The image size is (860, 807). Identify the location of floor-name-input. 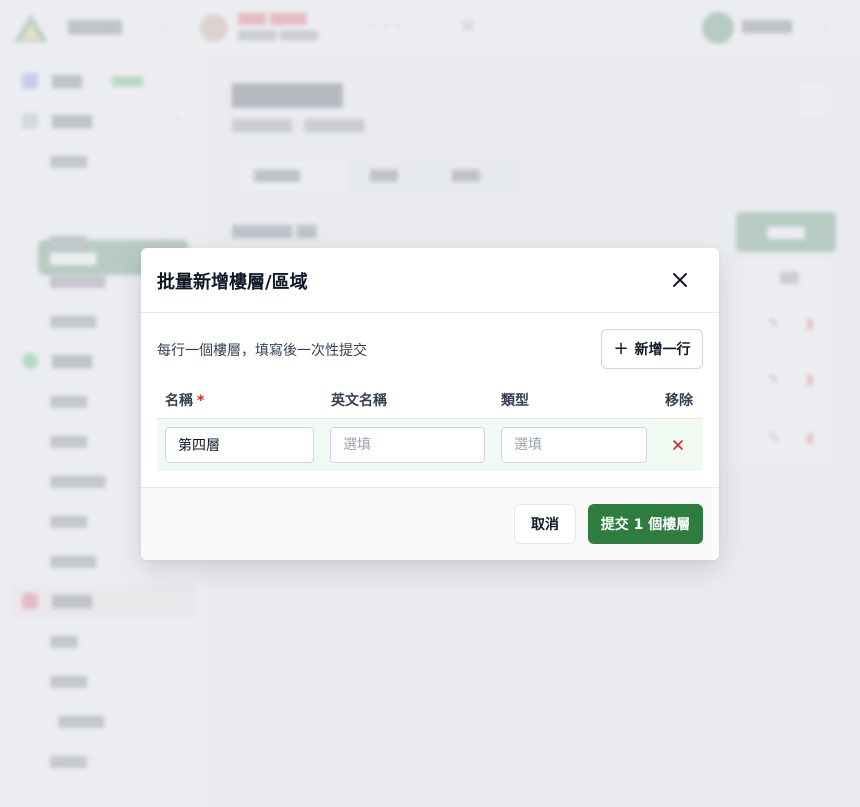
(239, 445).